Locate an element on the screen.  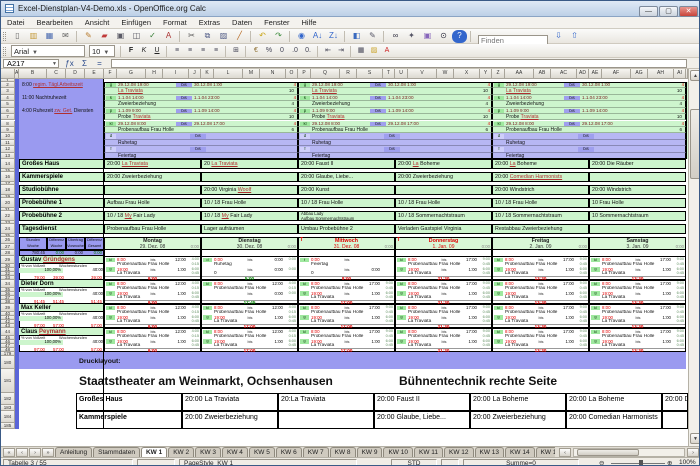
sheet-tab-kw-15: KW 15 is located at coordinates (545, 452).